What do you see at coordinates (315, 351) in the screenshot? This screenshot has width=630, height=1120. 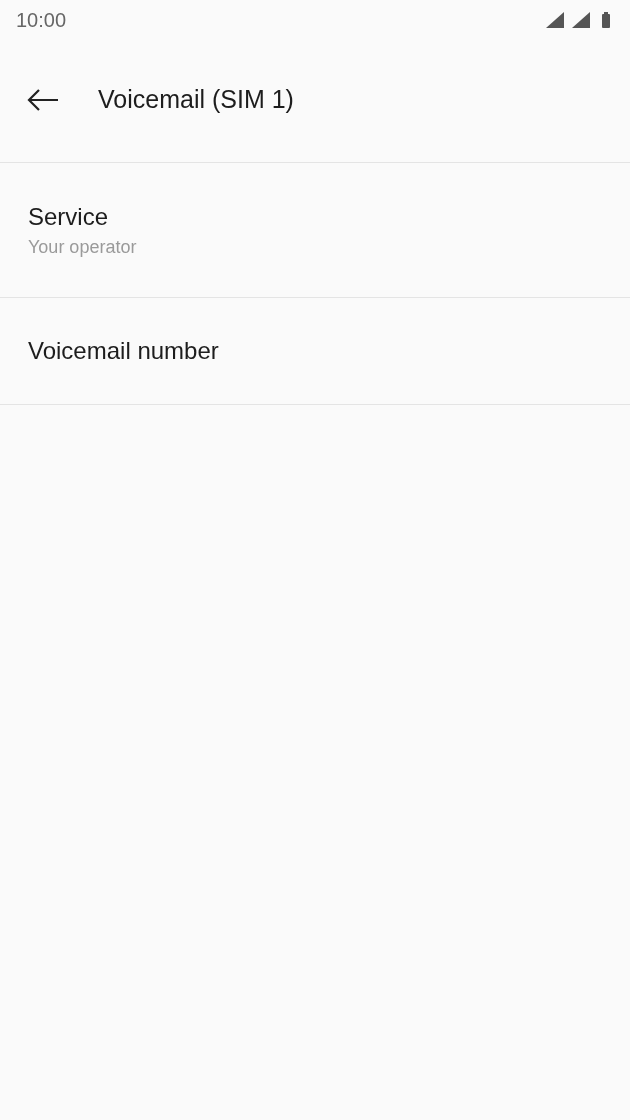 I see `settings-item: Voicemail number` at bounding box center [315, 351].